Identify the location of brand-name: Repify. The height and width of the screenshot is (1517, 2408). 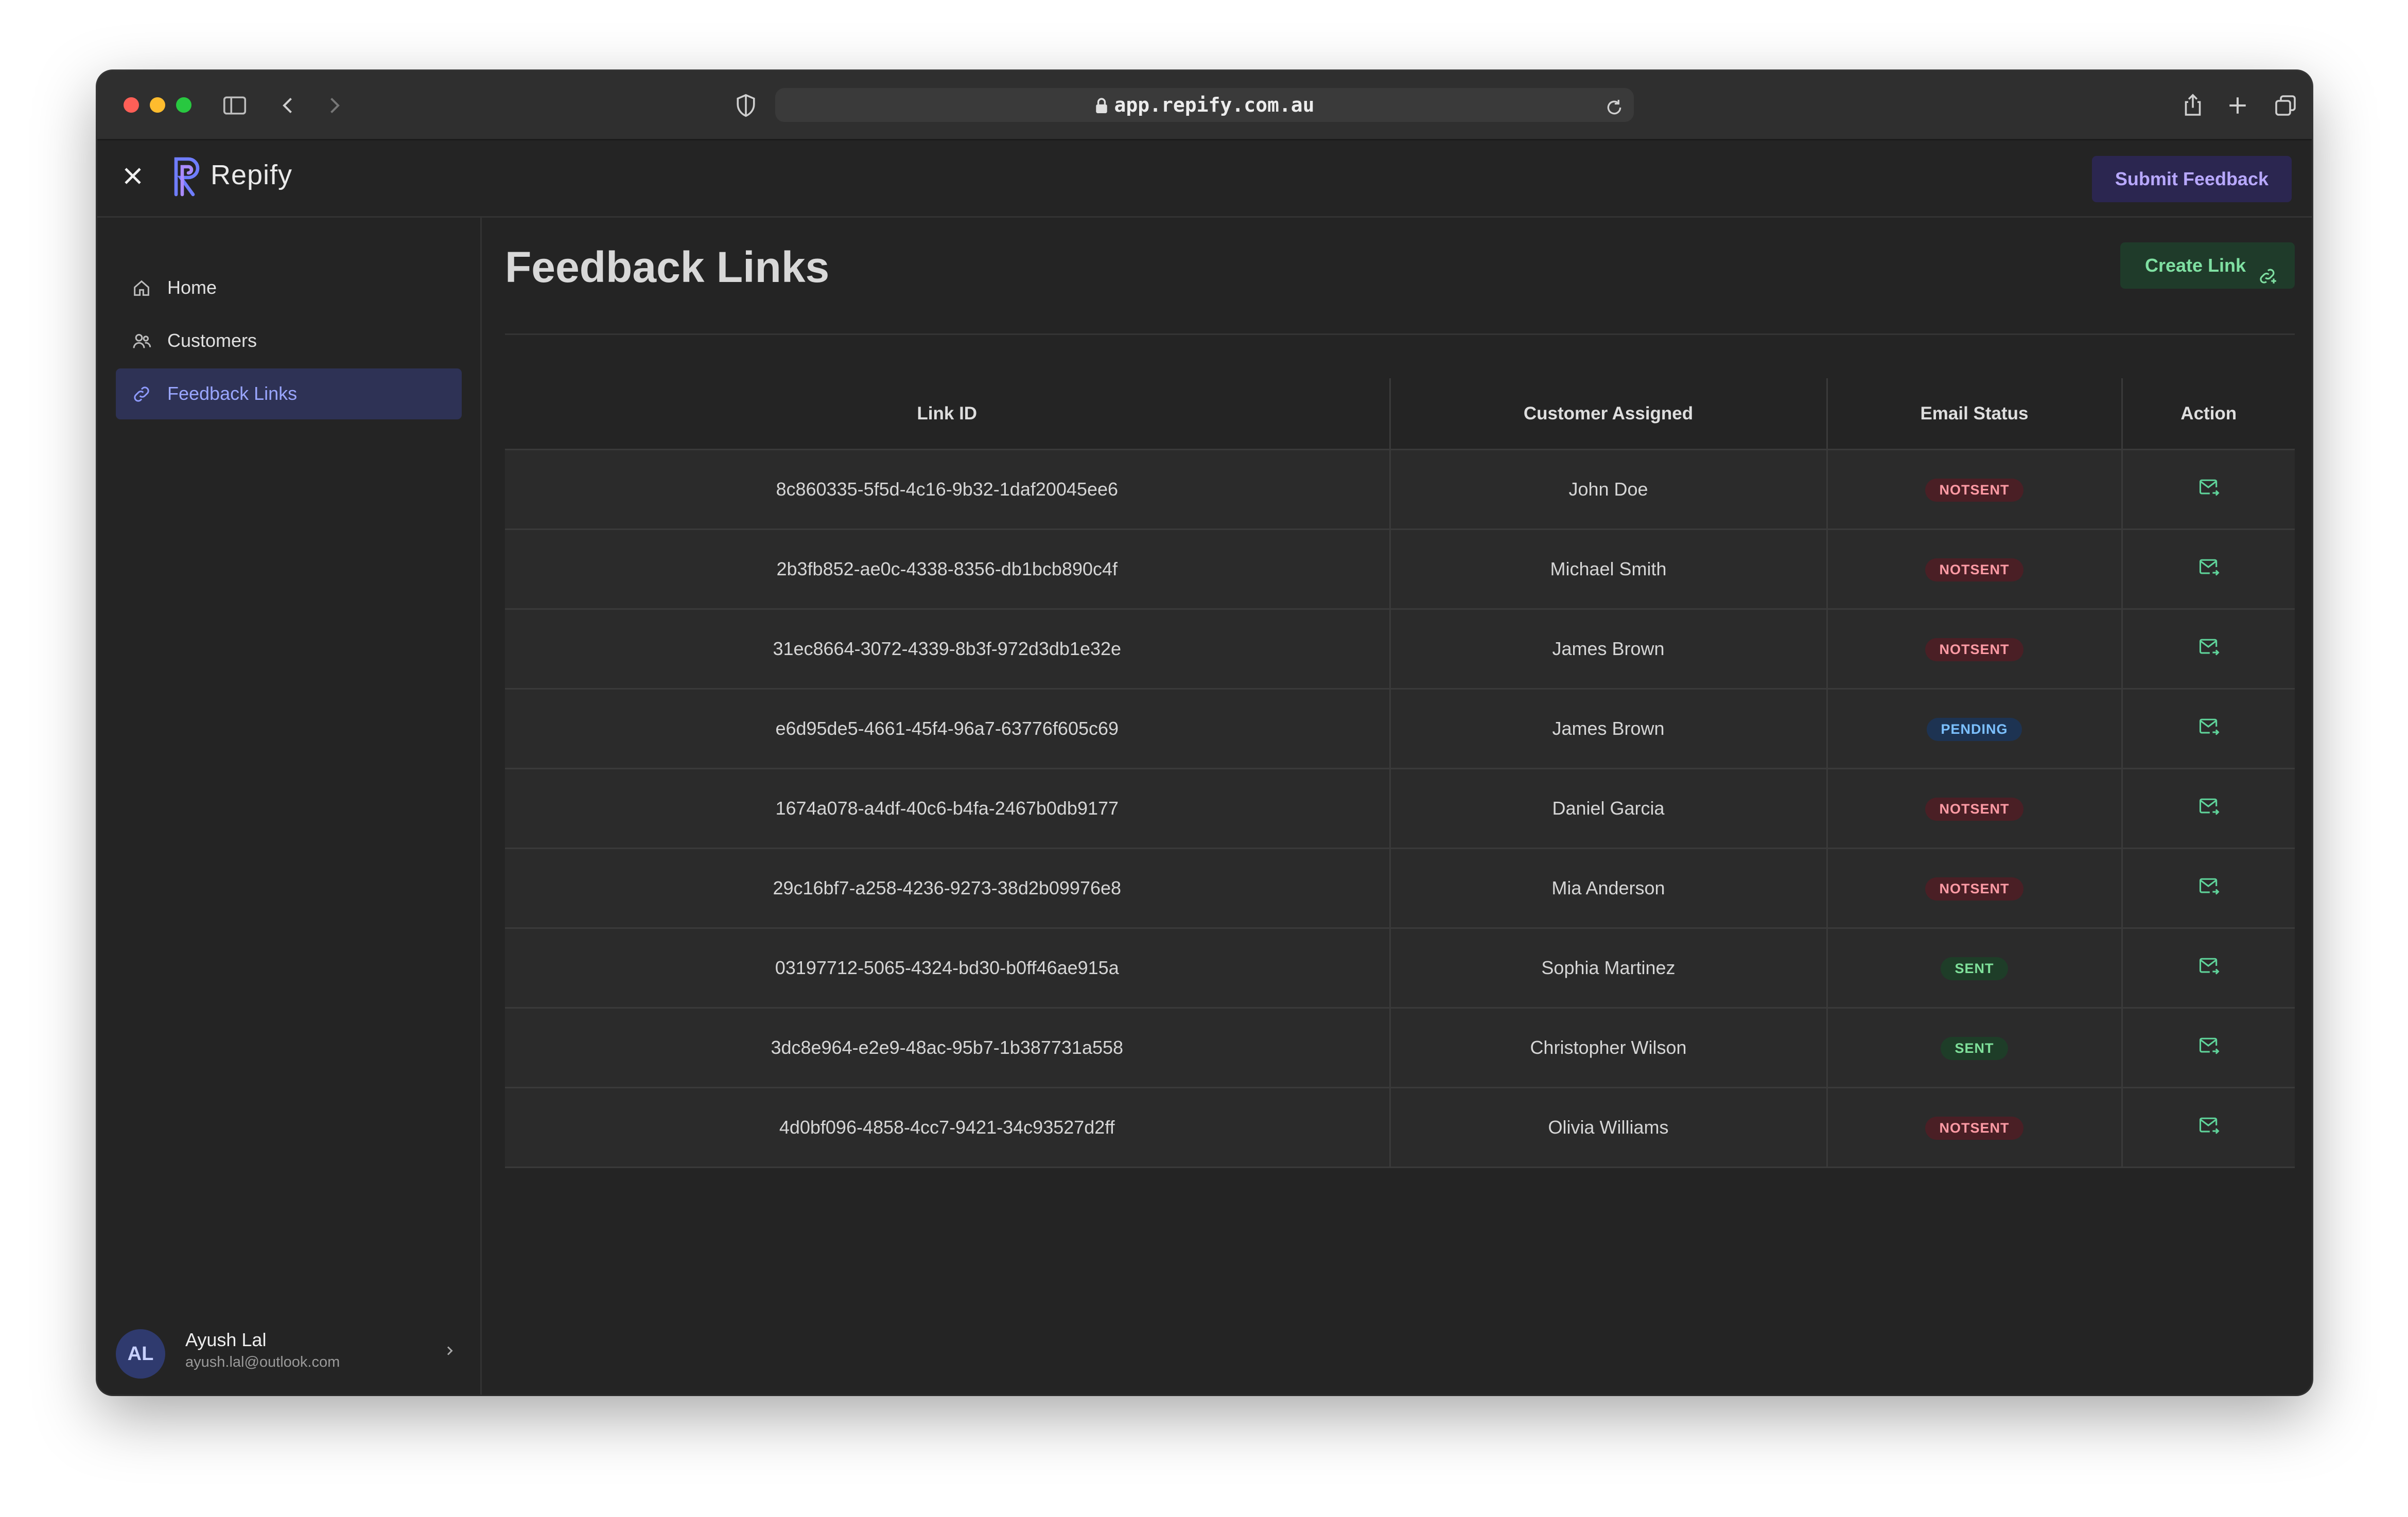
(252, 175).